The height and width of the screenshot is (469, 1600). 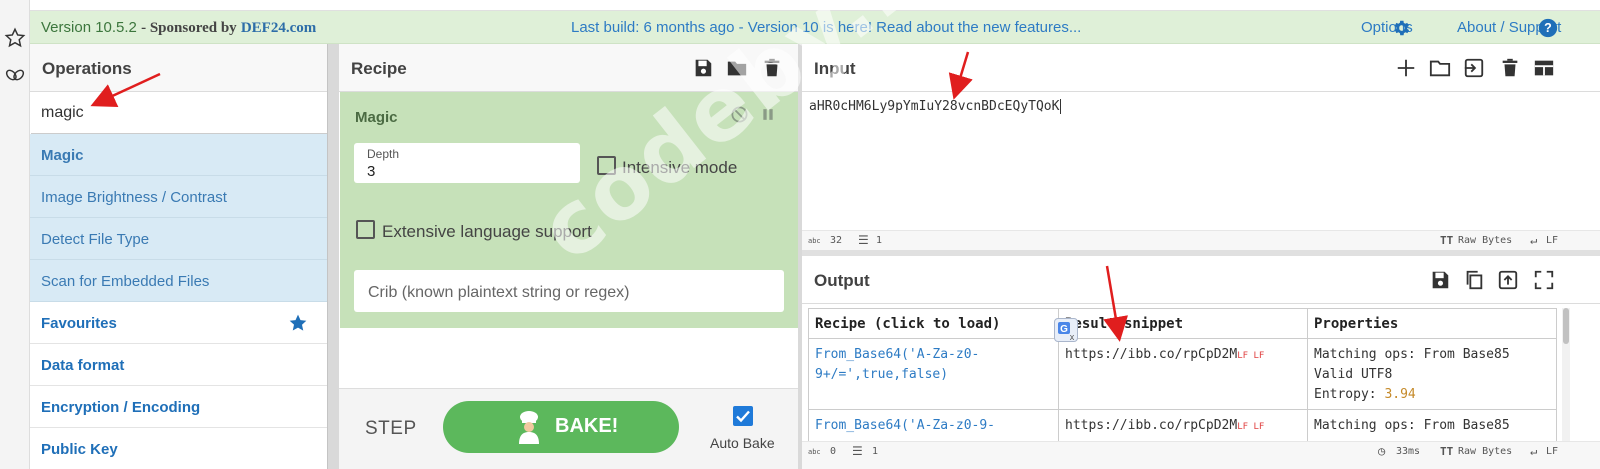 I want to click on header-properties: Properties, so click(x=1432, y=324).